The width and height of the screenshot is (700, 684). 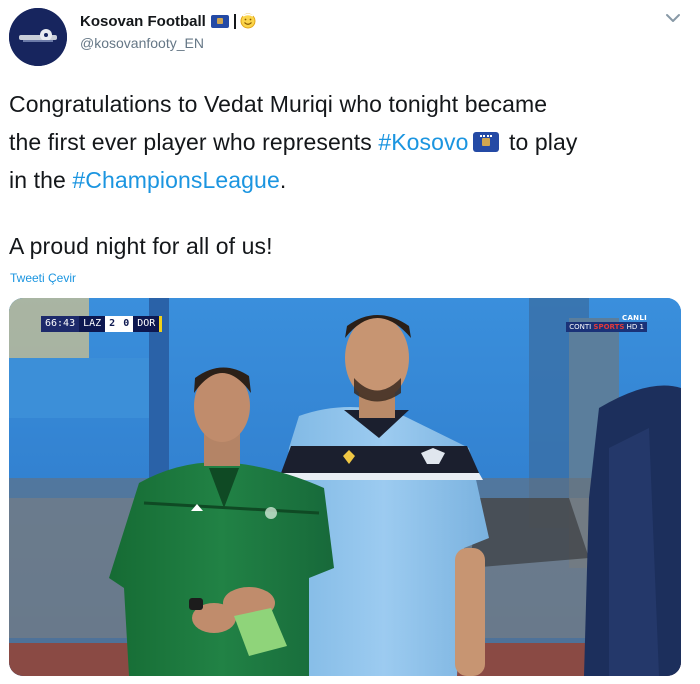 I want to click on channel-logo: CANLI CONTI SPORTS HD 1, so click(x=606, y=323).